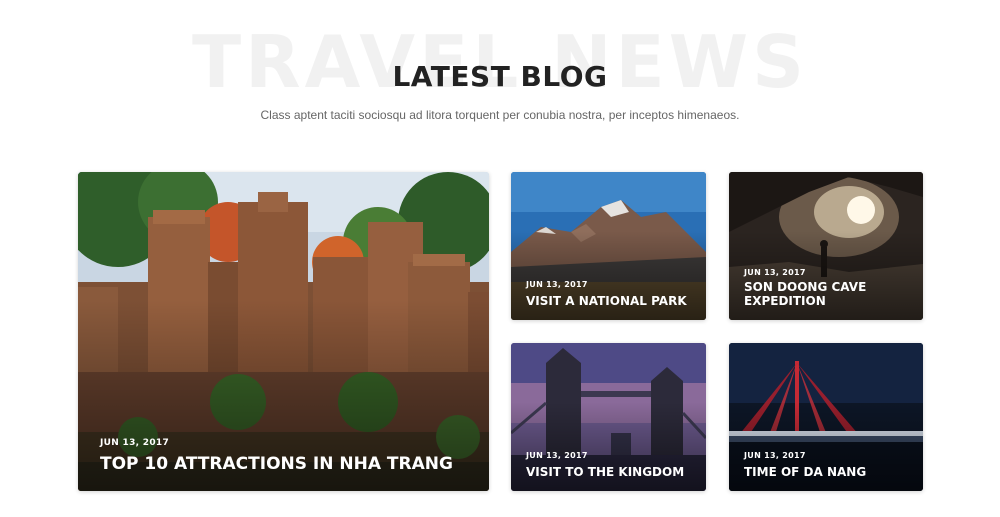 This screenshot has width=1000, height=517. I want to click on post-title: TOP 10 ATTRACTIONS IN NHA TRANG, so click(288, 464).